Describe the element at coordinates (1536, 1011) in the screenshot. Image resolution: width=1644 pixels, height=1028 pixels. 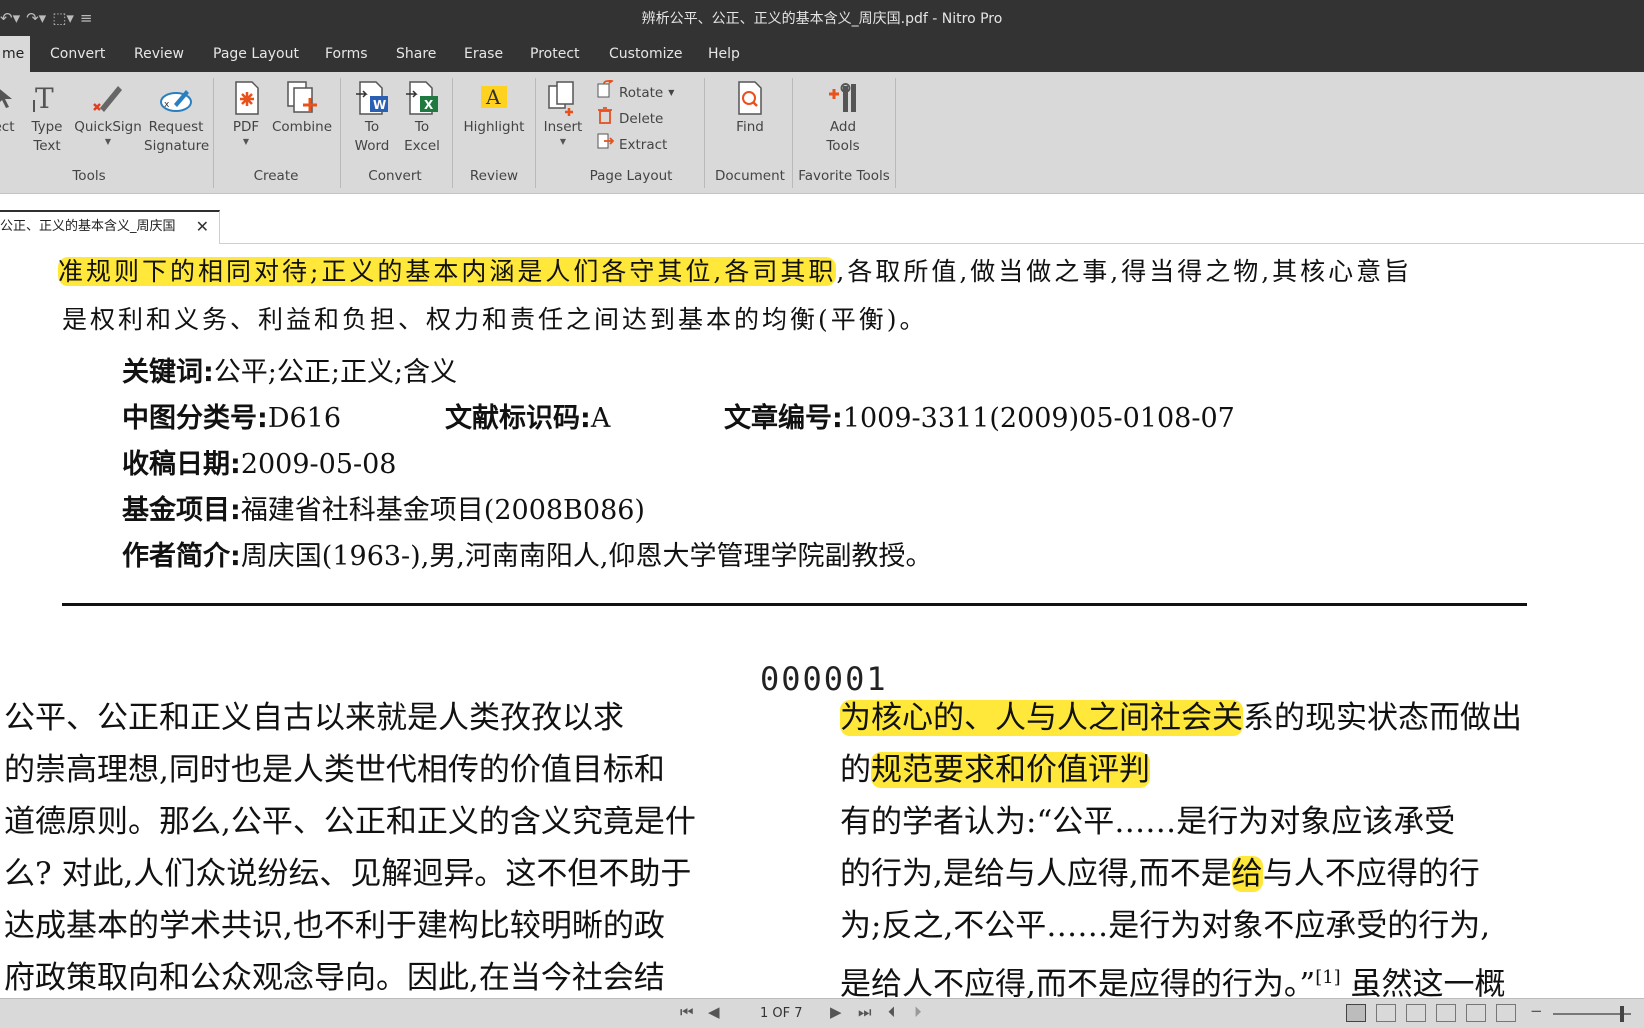
I see `zoom-out-icon: −` at that location.